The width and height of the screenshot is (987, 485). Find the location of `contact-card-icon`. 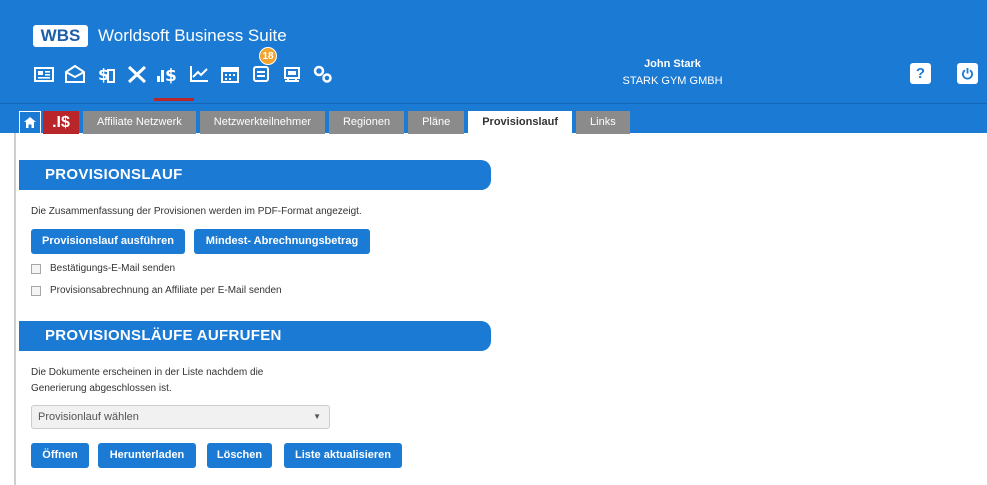

contact-card-icon is located at coordinates (43, 74).